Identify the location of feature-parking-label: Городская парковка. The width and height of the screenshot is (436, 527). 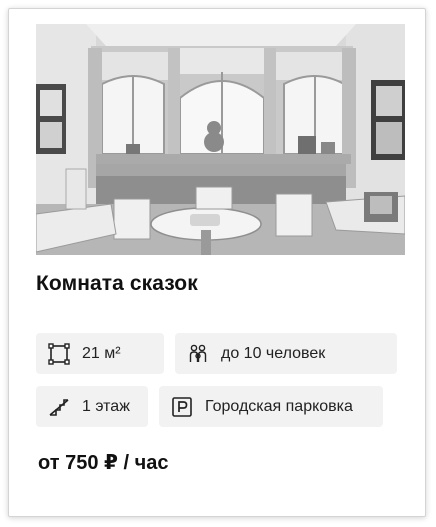
(279, 406).